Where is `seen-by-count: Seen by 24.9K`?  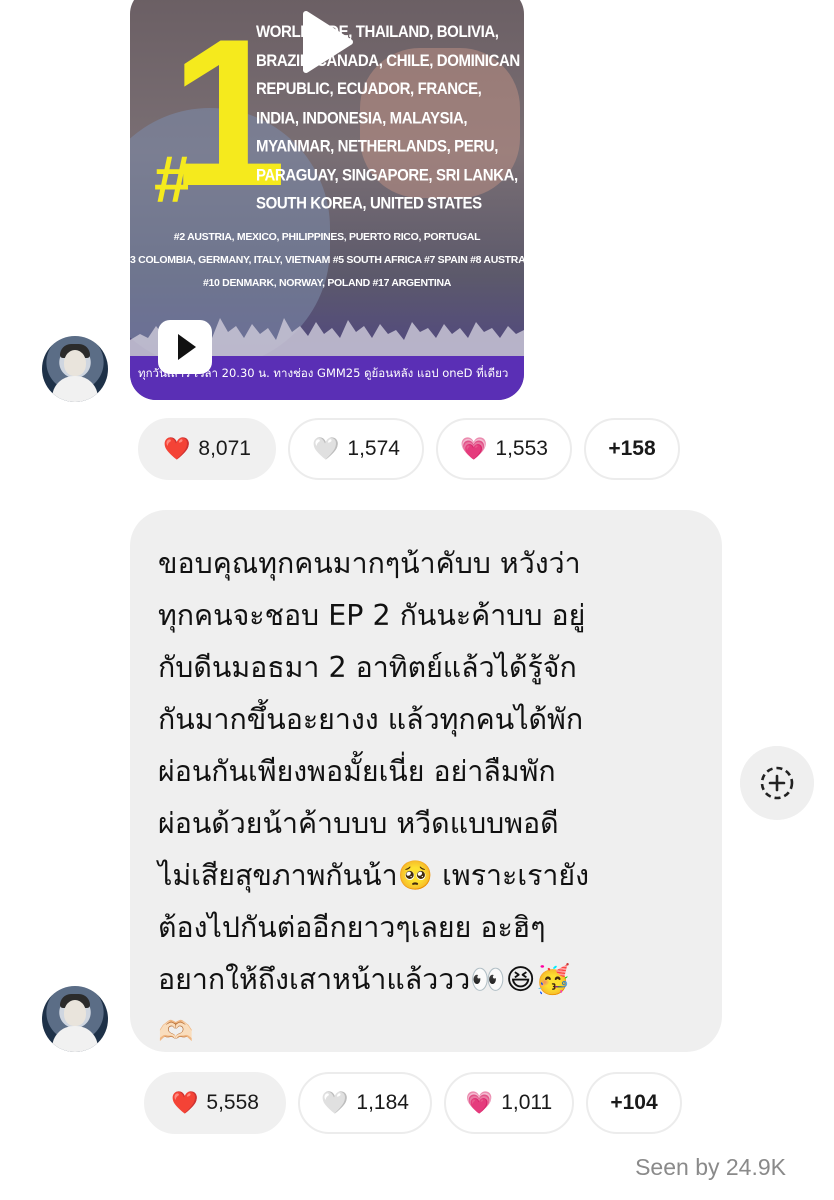 seen-by-count: Seen by 24.9K is located at coordinates (710, 1167).